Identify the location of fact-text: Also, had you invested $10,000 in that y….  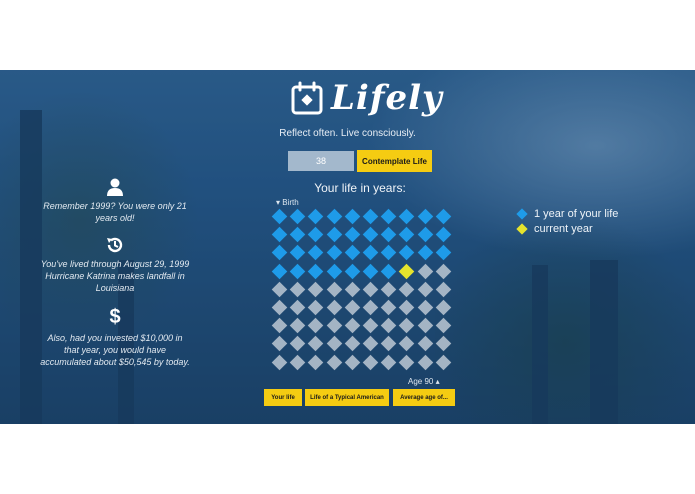
(115, 350).